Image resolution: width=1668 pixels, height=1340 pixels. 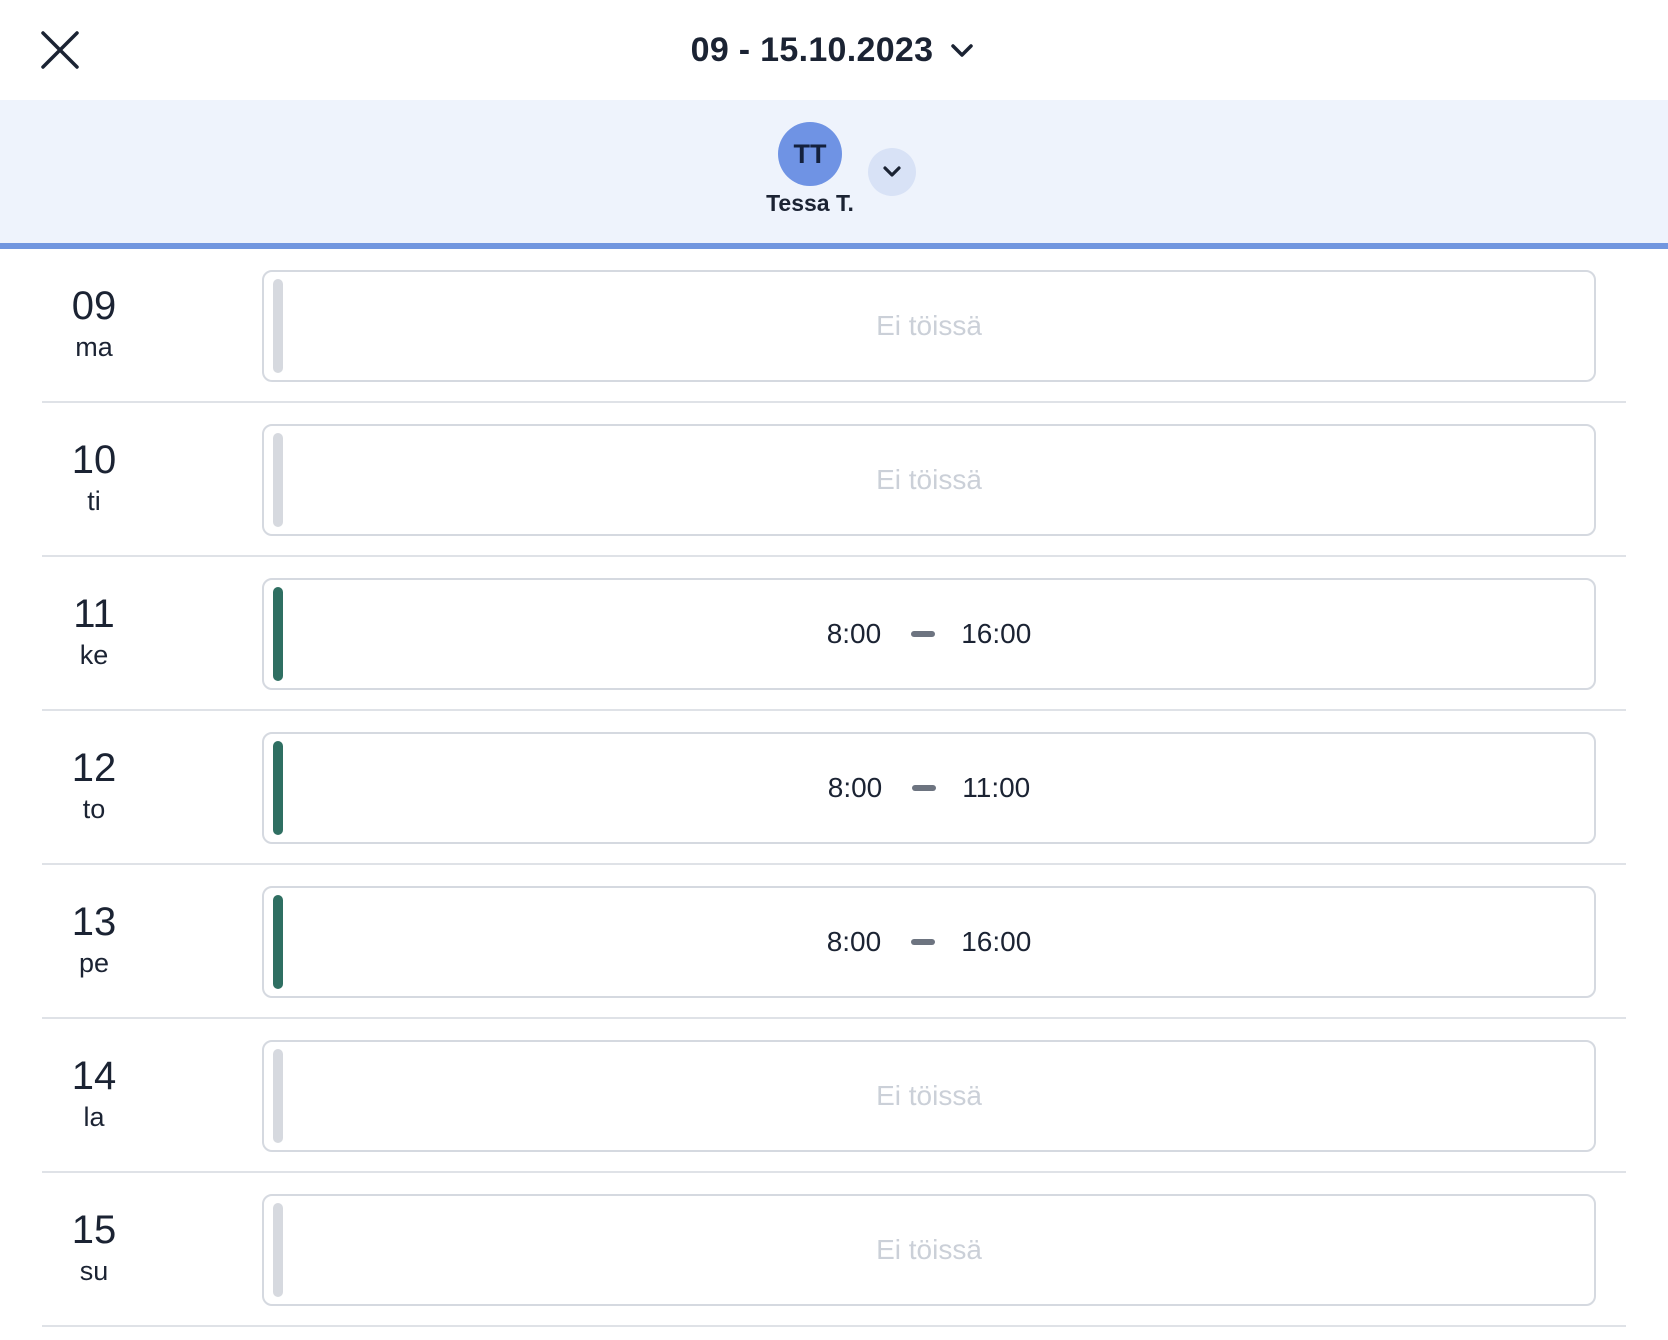 I want to click on date-range-selector: 09 - 15.10.2023, so click(x=834, y=50).